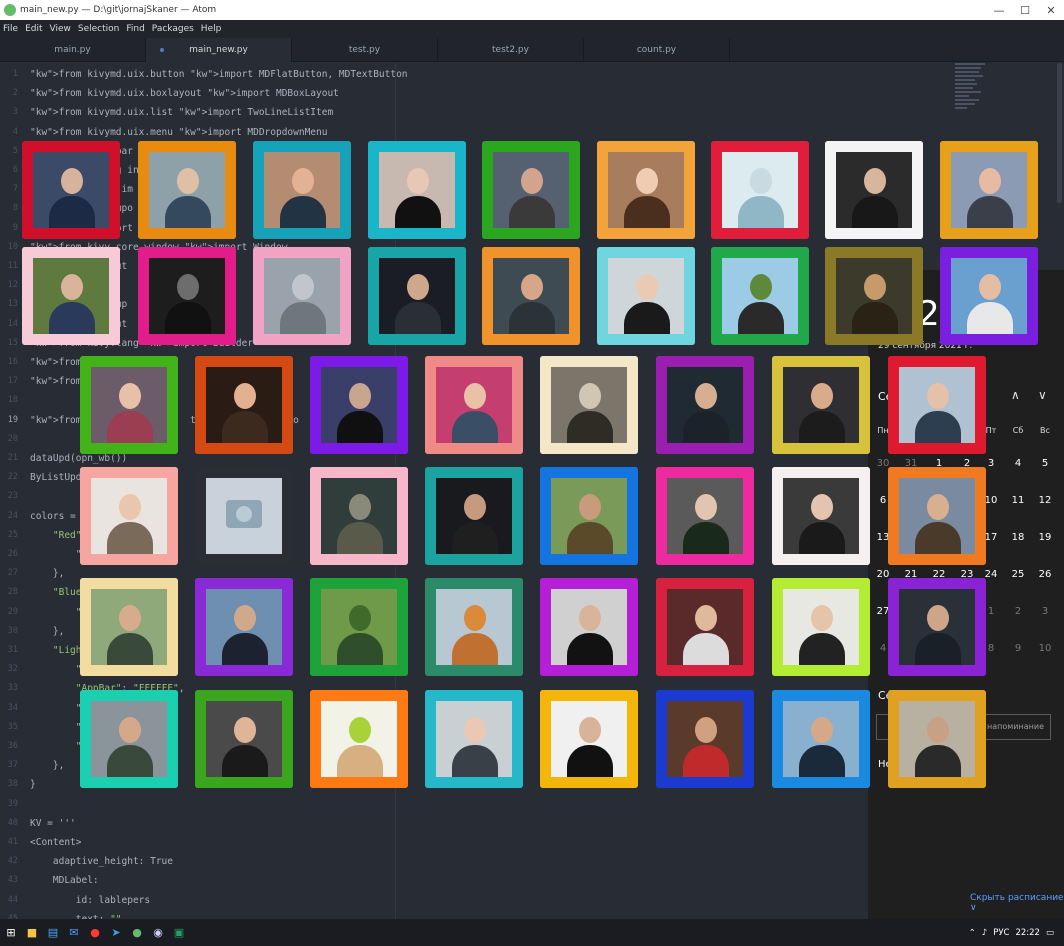 The image size is (1064, 946). Describe the element at coordinates (1018, 463) in the screenshot. I see `calendar-day: 4` at that location.